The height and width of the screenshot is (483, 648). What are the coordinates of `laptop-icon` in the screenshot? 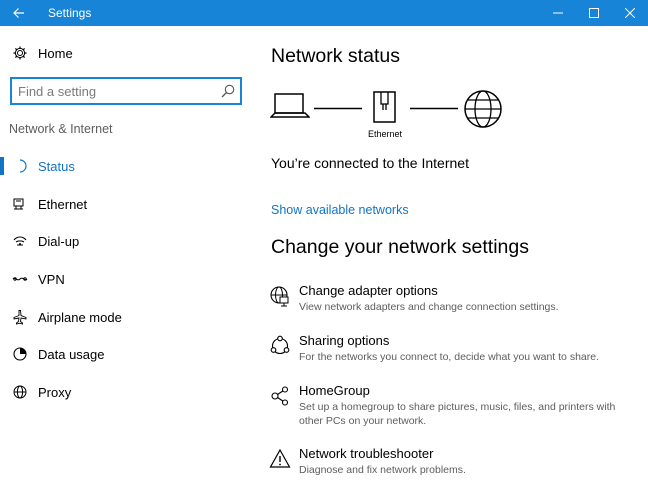 It's located at (290, 105).